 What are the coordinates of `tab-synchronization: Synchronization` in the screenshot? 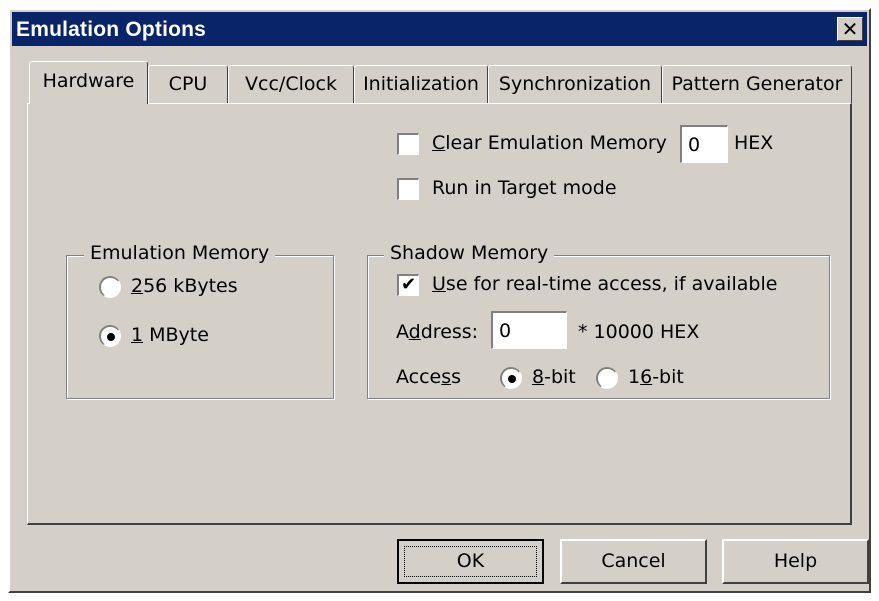 It's located at (575, 84).